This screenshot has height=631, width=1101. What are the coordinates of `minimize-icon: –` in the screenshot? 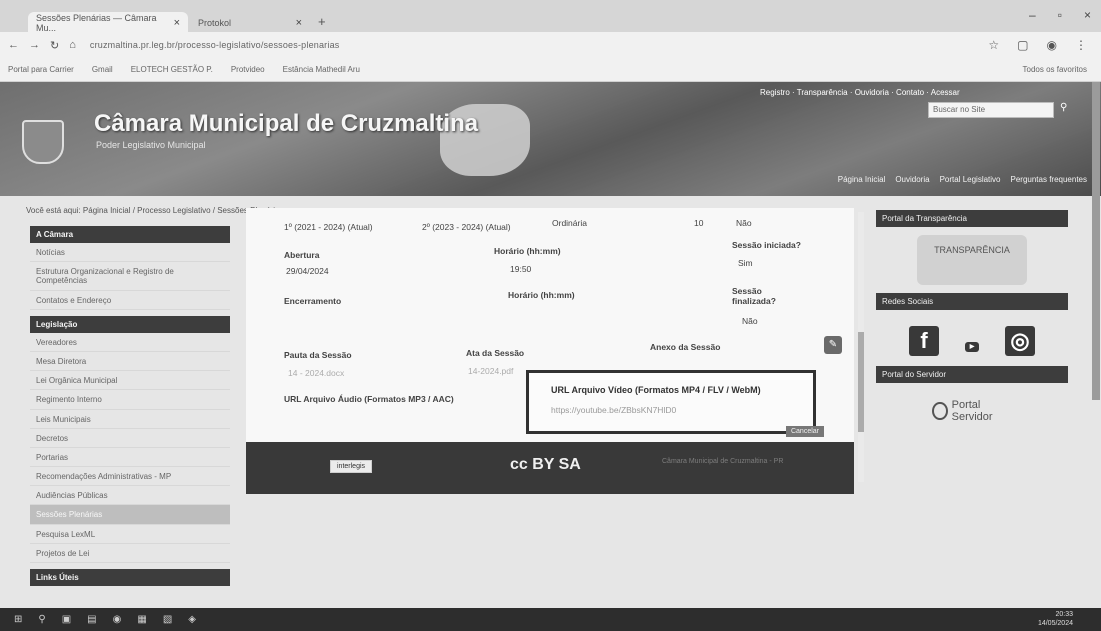 It's located at (1032, 15).